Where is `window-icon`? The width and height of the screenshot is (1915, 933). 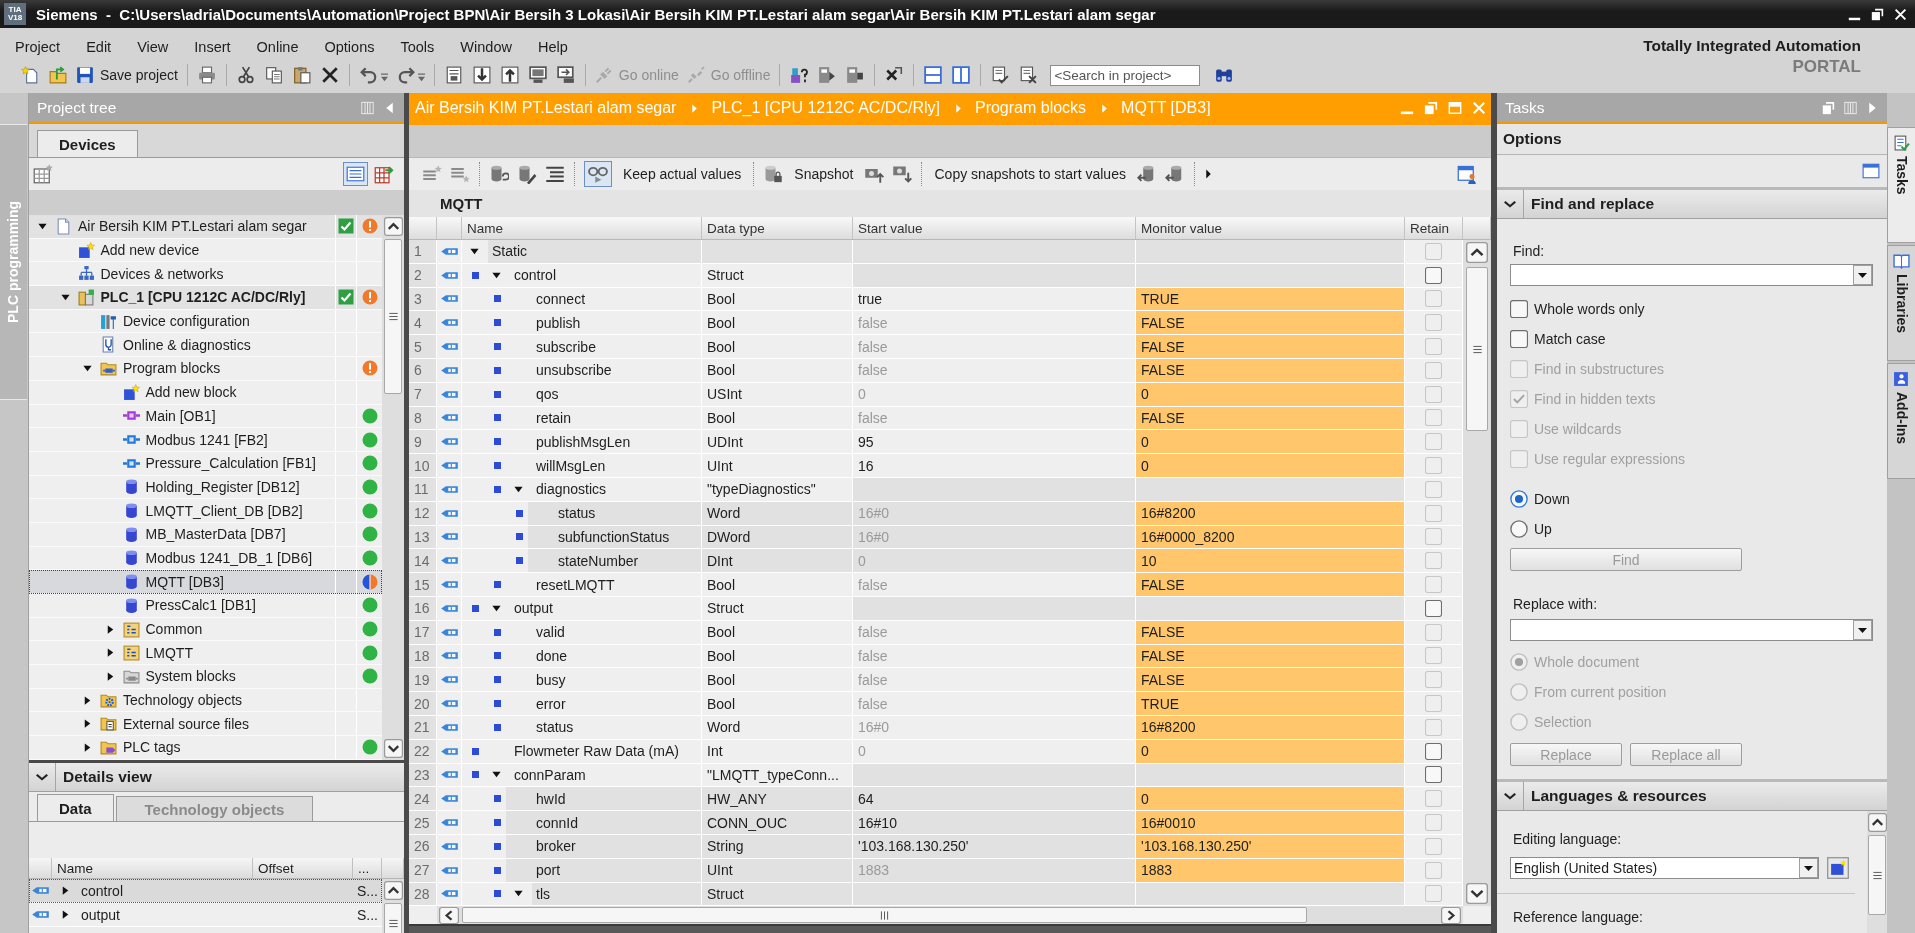 window-icon is located at coordinates (1871, 171).